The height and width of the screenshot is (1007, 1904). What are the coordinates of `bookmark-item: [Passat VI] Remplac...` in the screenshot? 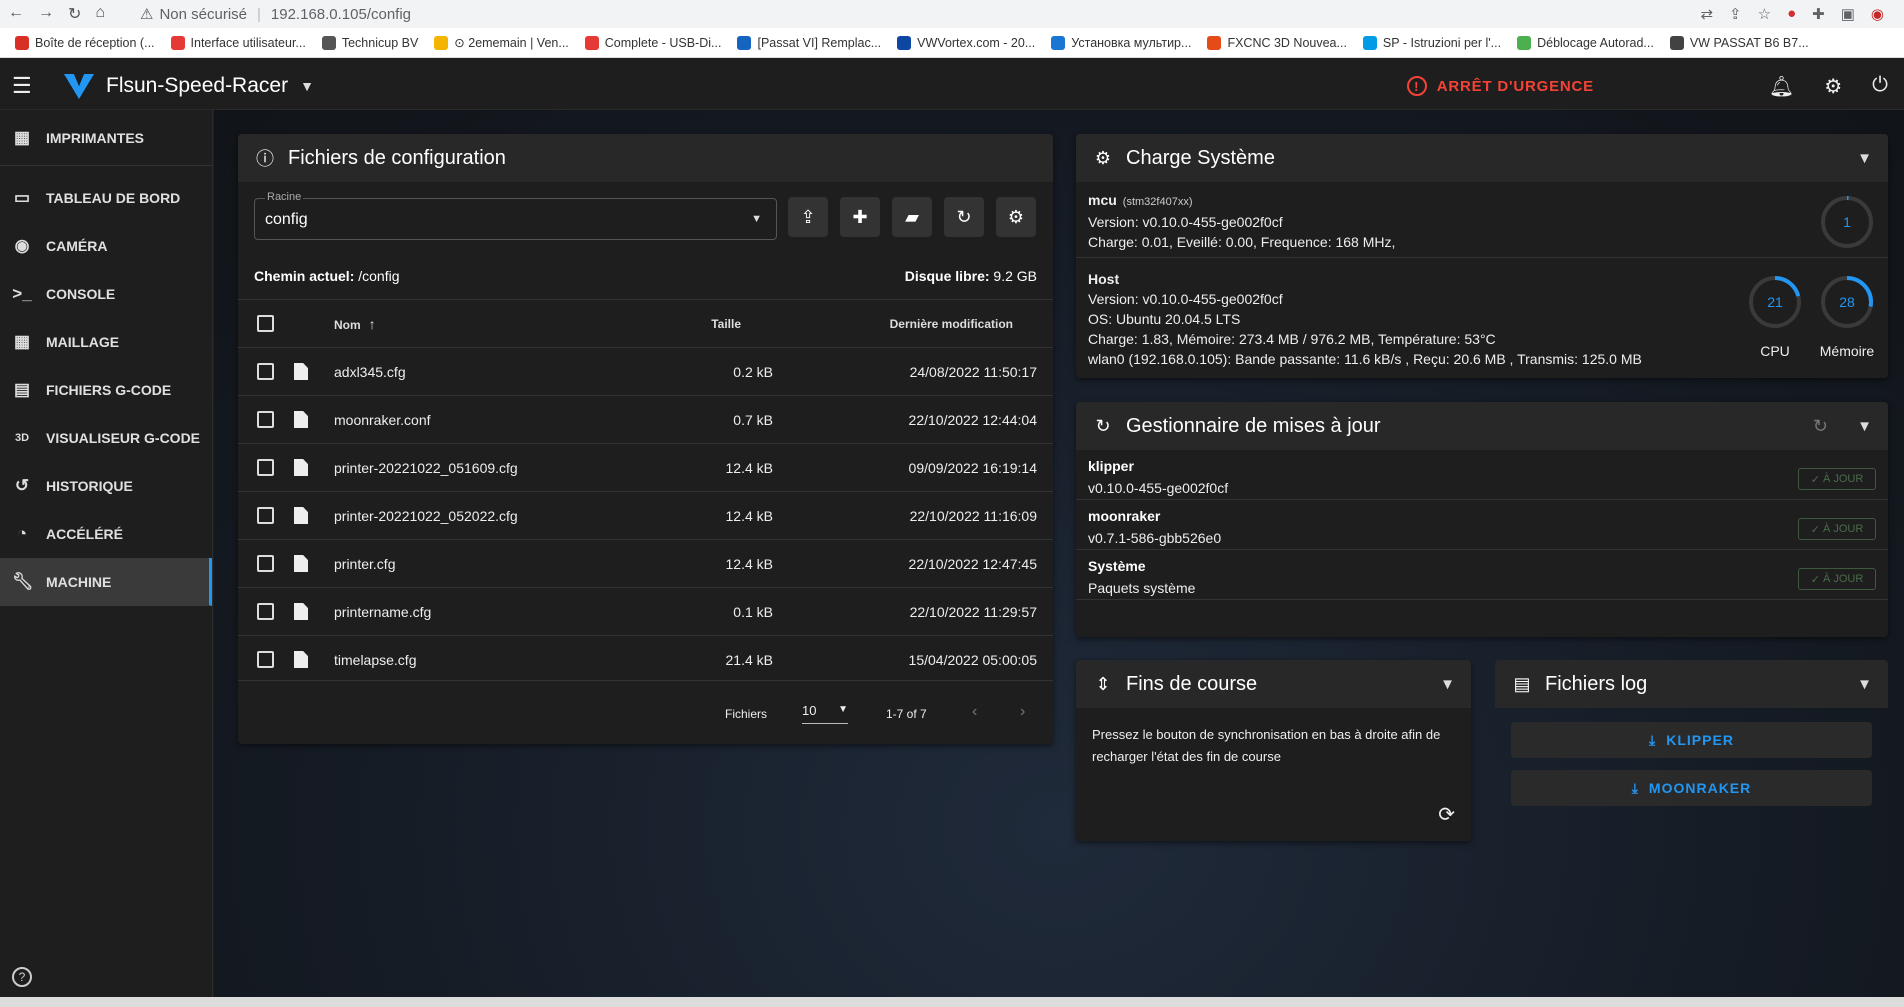 It's located at (809, 42).